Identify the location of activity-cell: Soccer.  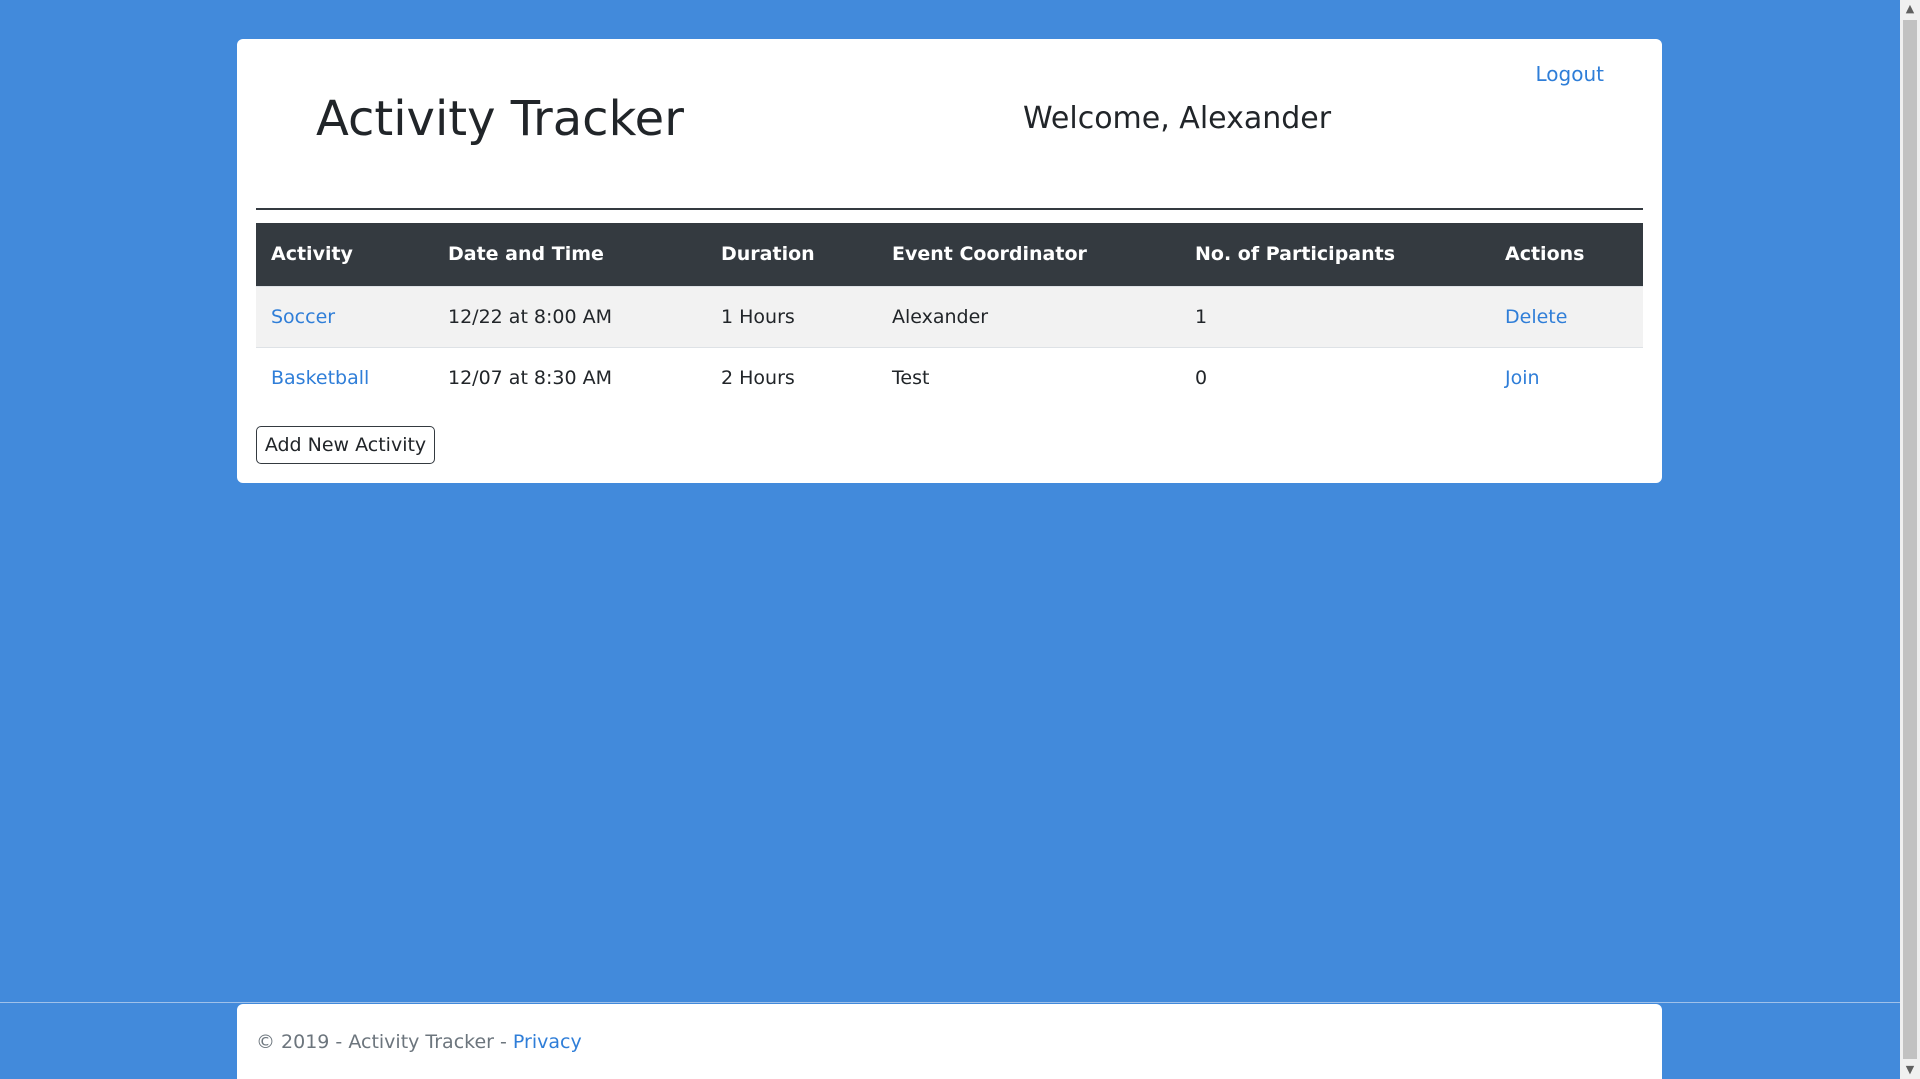
(344, 316).